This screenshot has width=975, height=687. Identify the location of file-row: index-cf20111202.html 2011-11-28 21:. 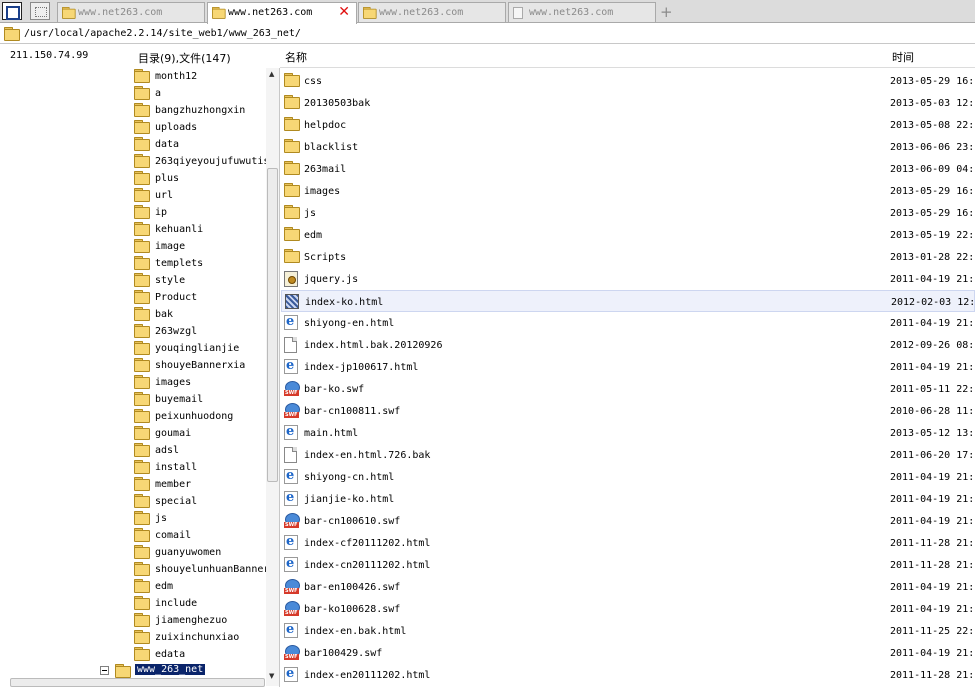
(628, 543).